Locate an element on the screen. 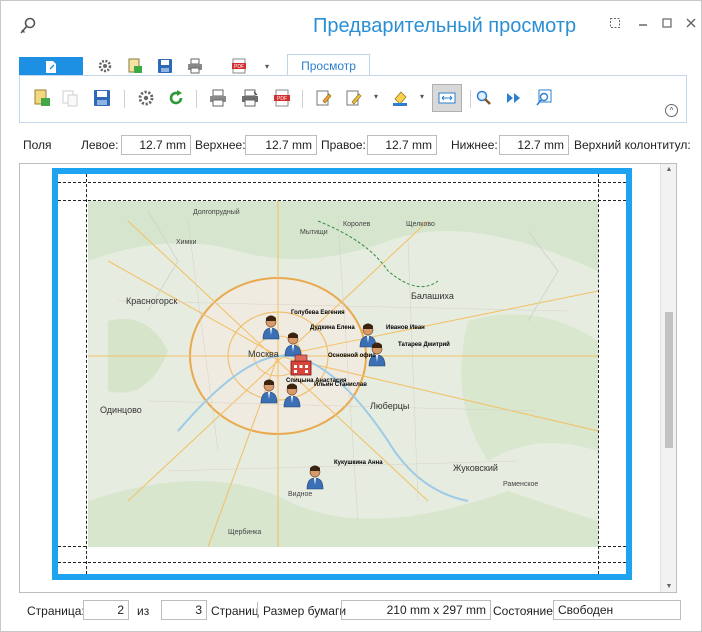 This screenshot has height=632, width=702. print-icon is located at coordinates (195, 66).